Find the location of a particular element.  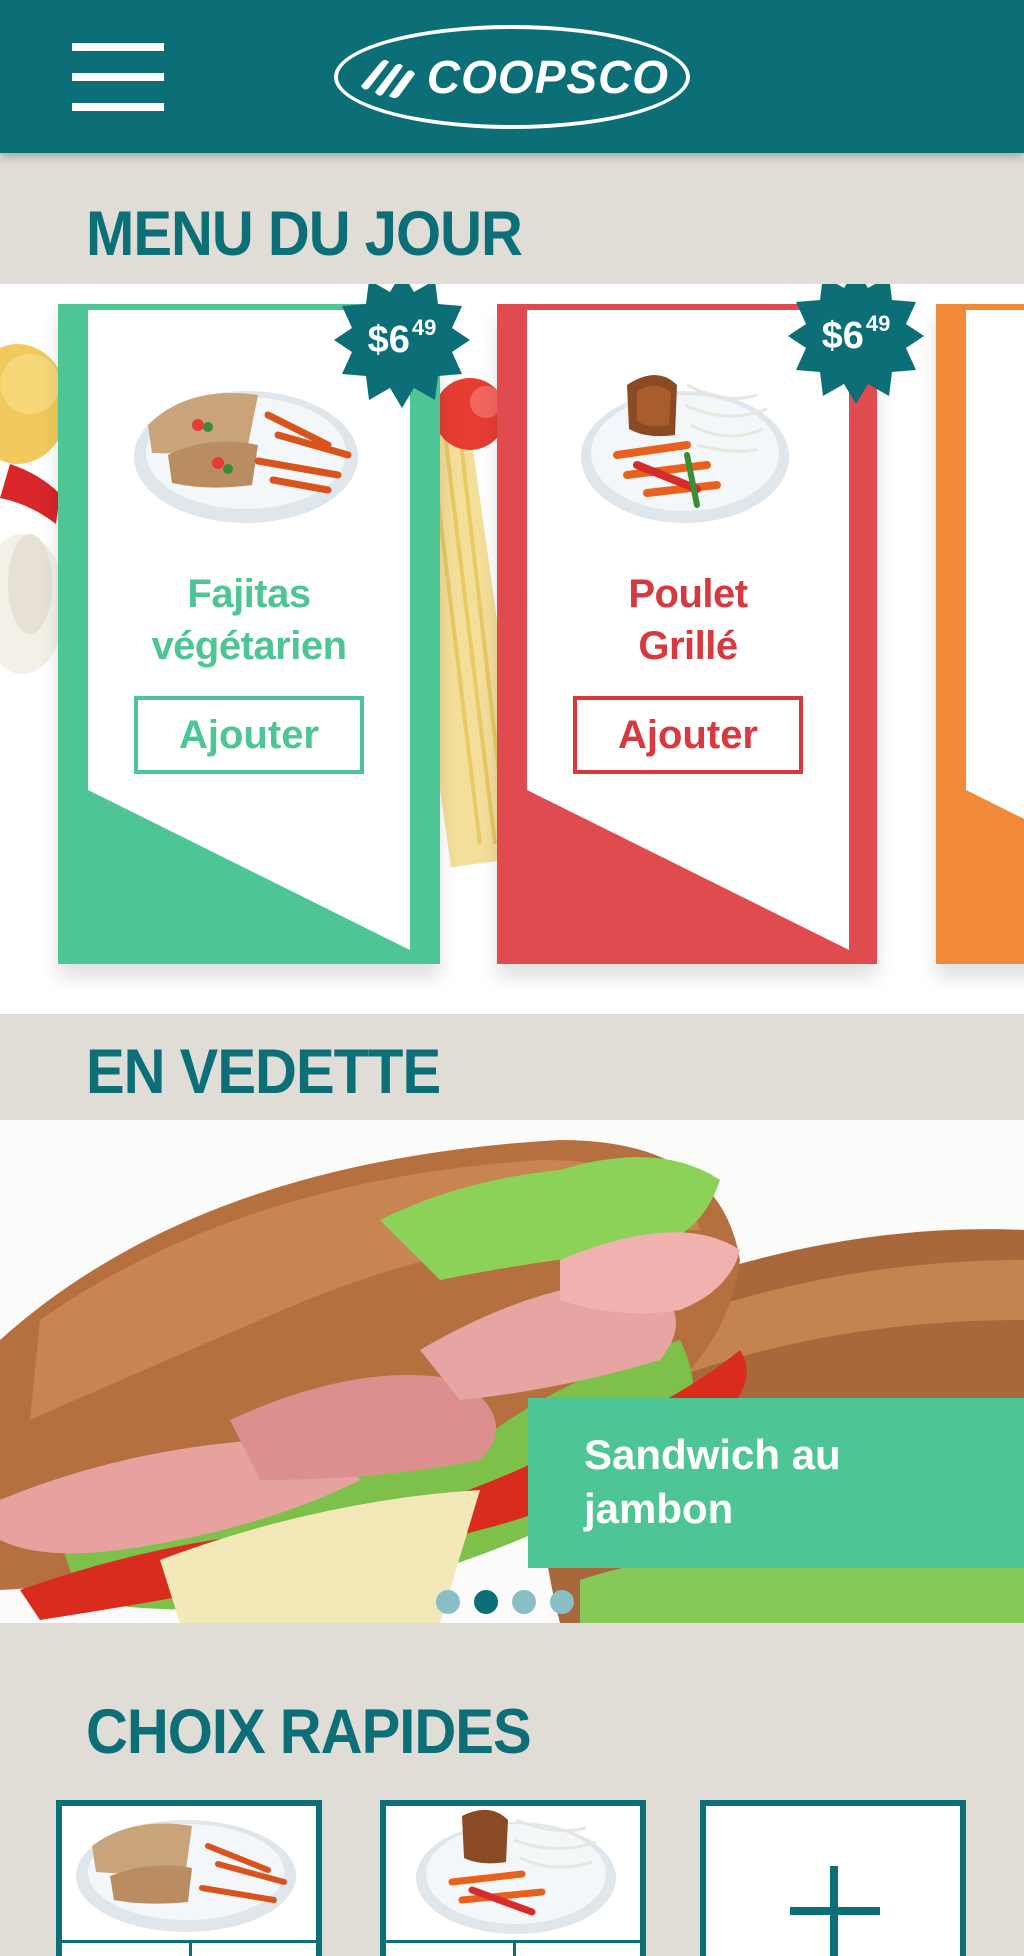

brand-name: COOPSCO is located at coordinates (548, 77).